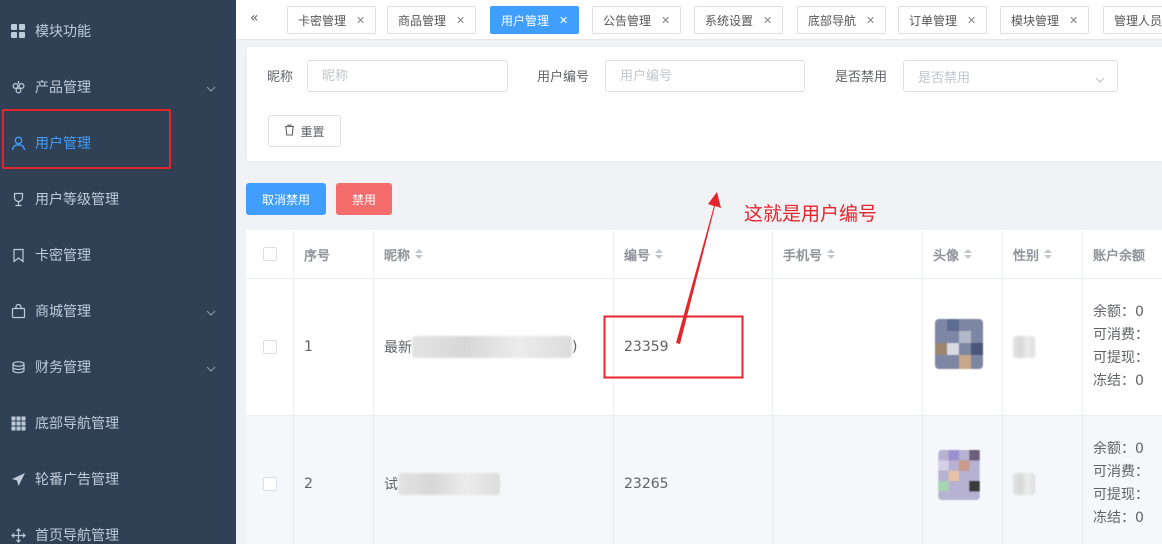 The image size is (1162, 544). I want to click on select-all-cell, so click(270, 254).